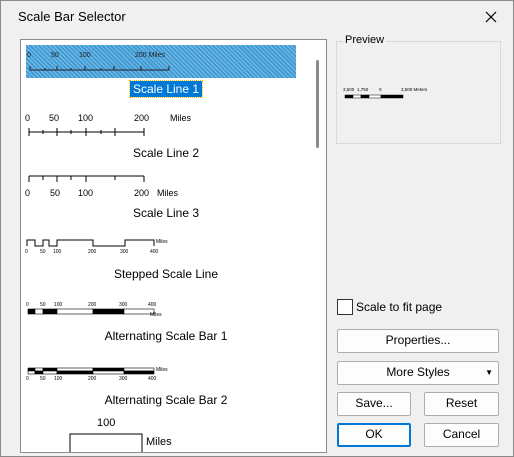  Describe the element at coordinates (166, 274) in the screenshot. I see `item-label: Stepped Scale Line` at that location.